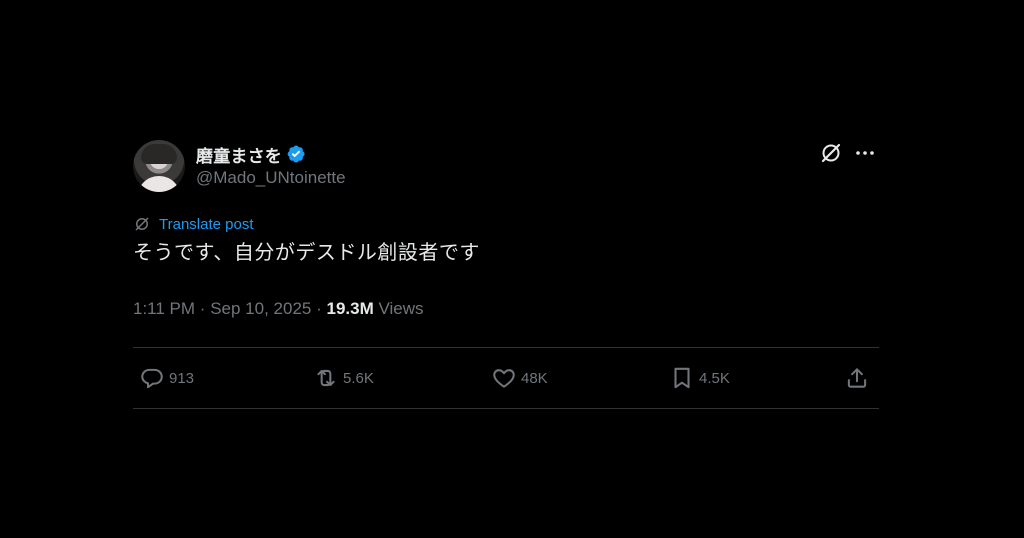 The image size is (1024, 538). I want to click on views-label: Views, so click(401, 308).